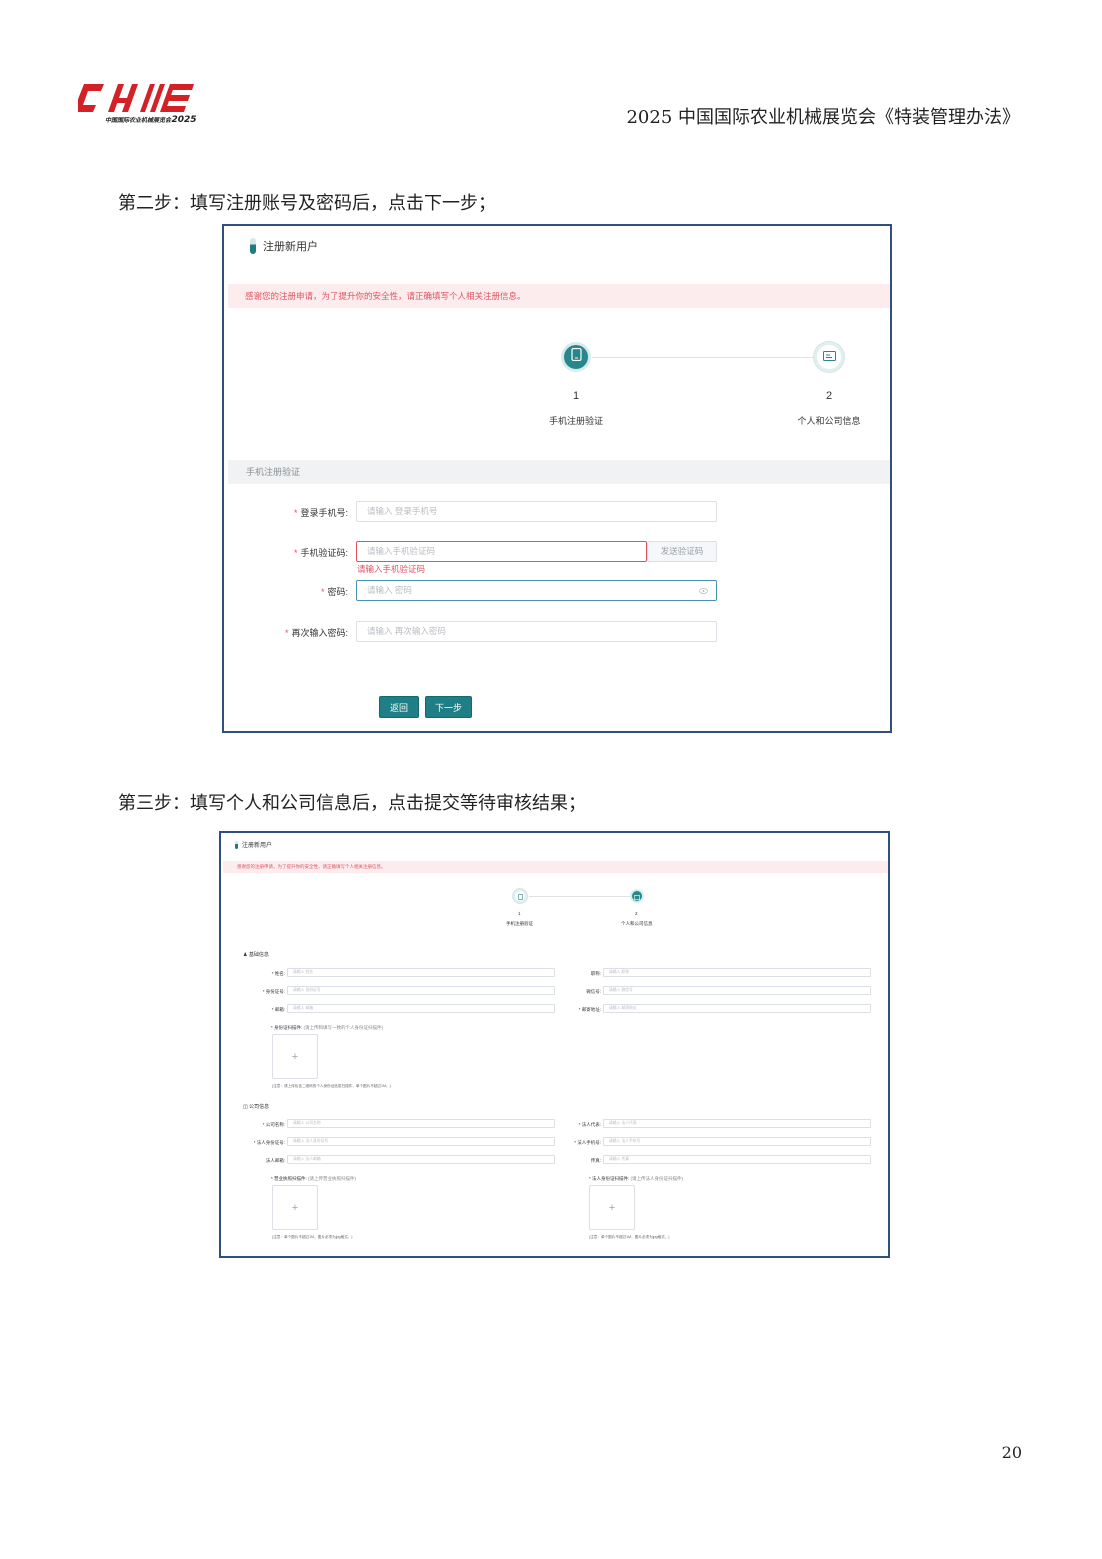  Describe the element at coordinates (135, 102) in the screenshot. I see `came-logo: 中国国际农业机械展览会 2025` at that location.